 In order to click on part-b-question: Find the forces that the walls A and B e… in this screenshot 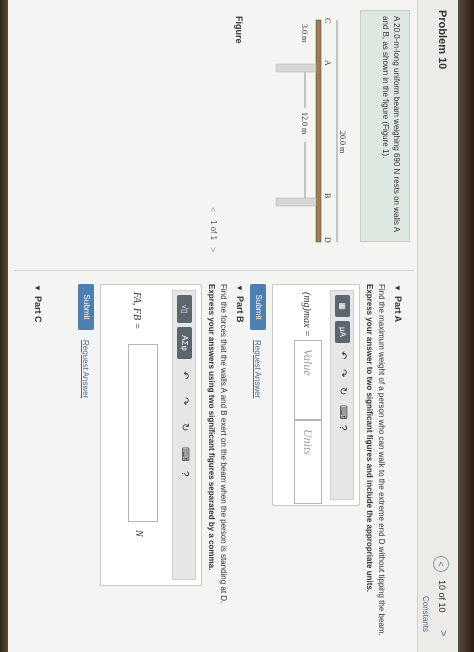, I will do `click(223, 444)`.